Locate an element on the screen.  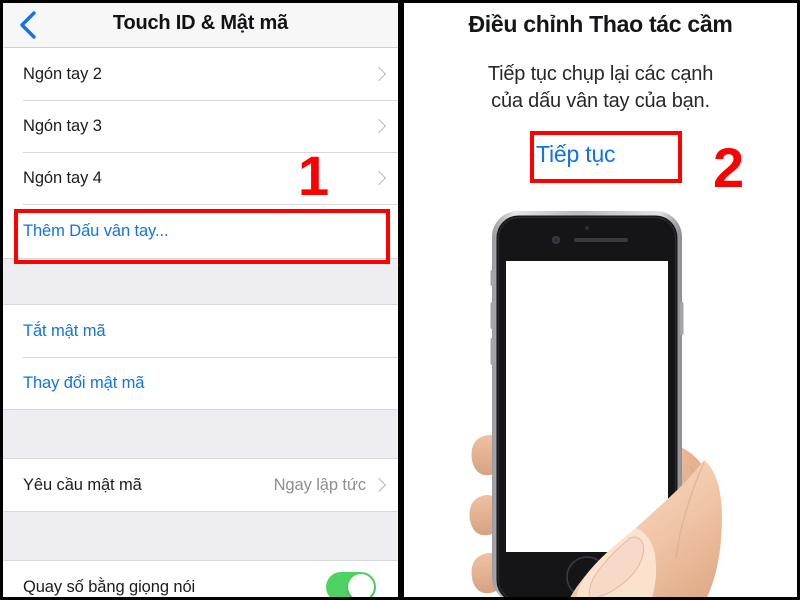
page-title: Touch ID & Mật mã is located at coordinates (200, 23).